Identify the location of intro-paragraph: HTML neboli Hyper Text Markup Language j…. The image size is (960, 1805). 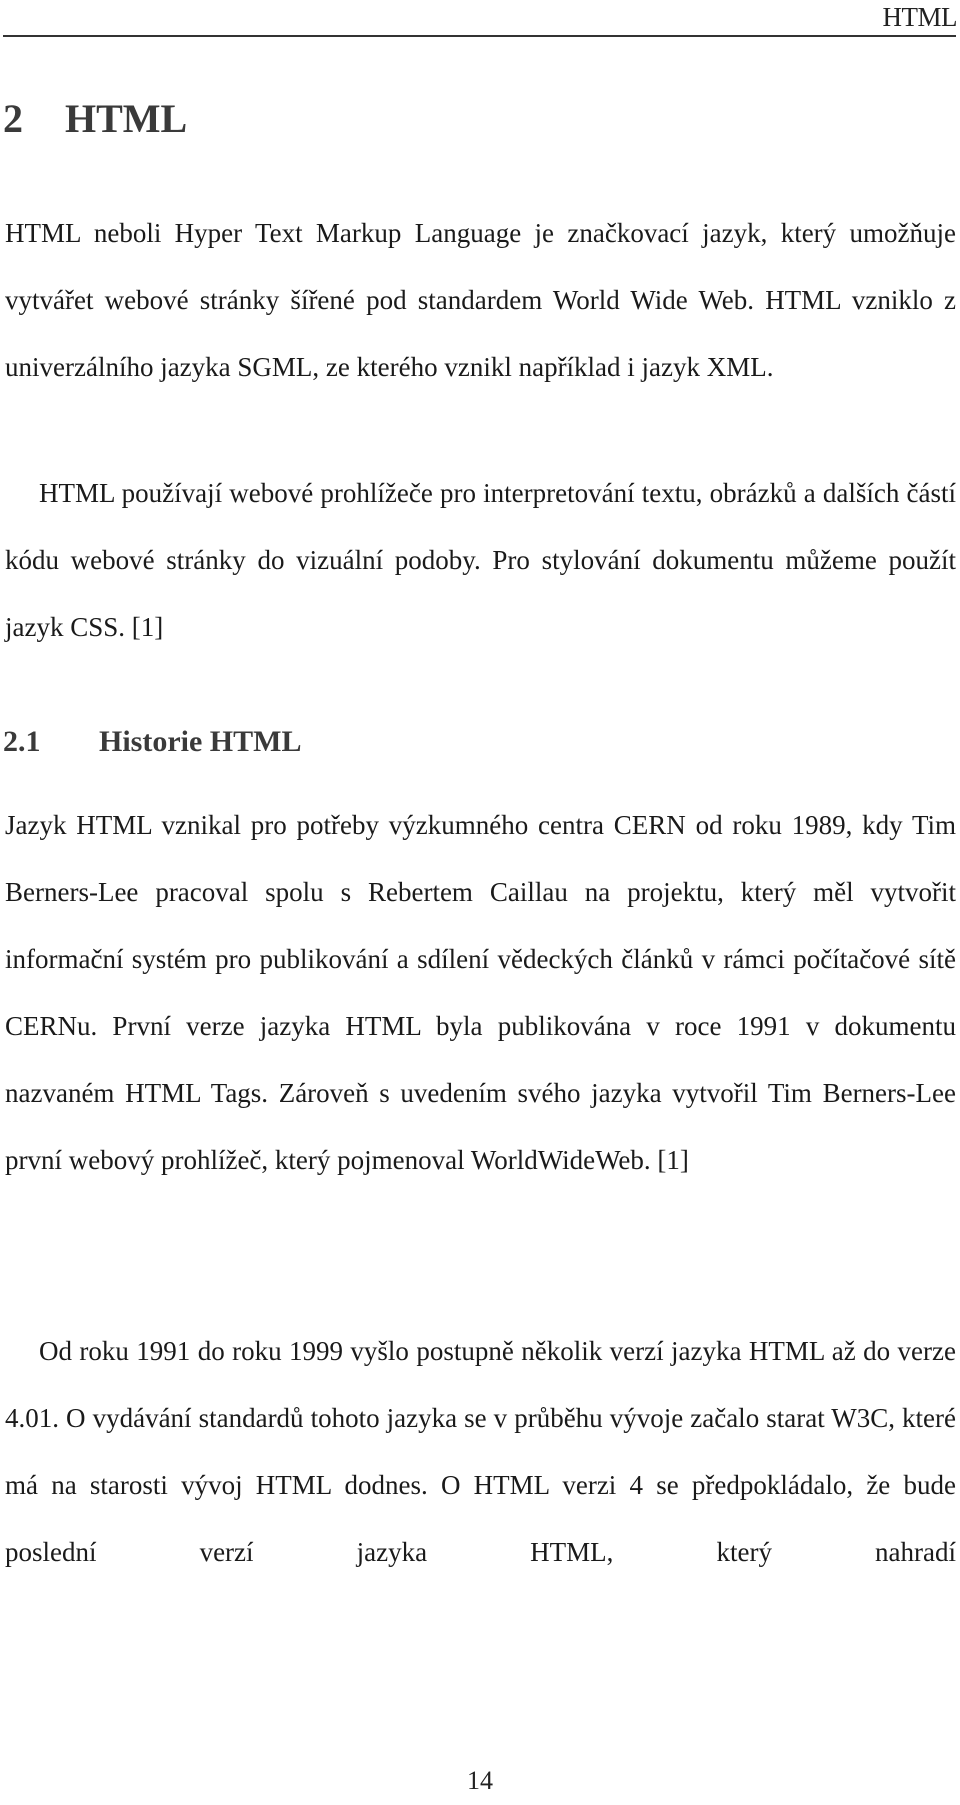
(480, 300).